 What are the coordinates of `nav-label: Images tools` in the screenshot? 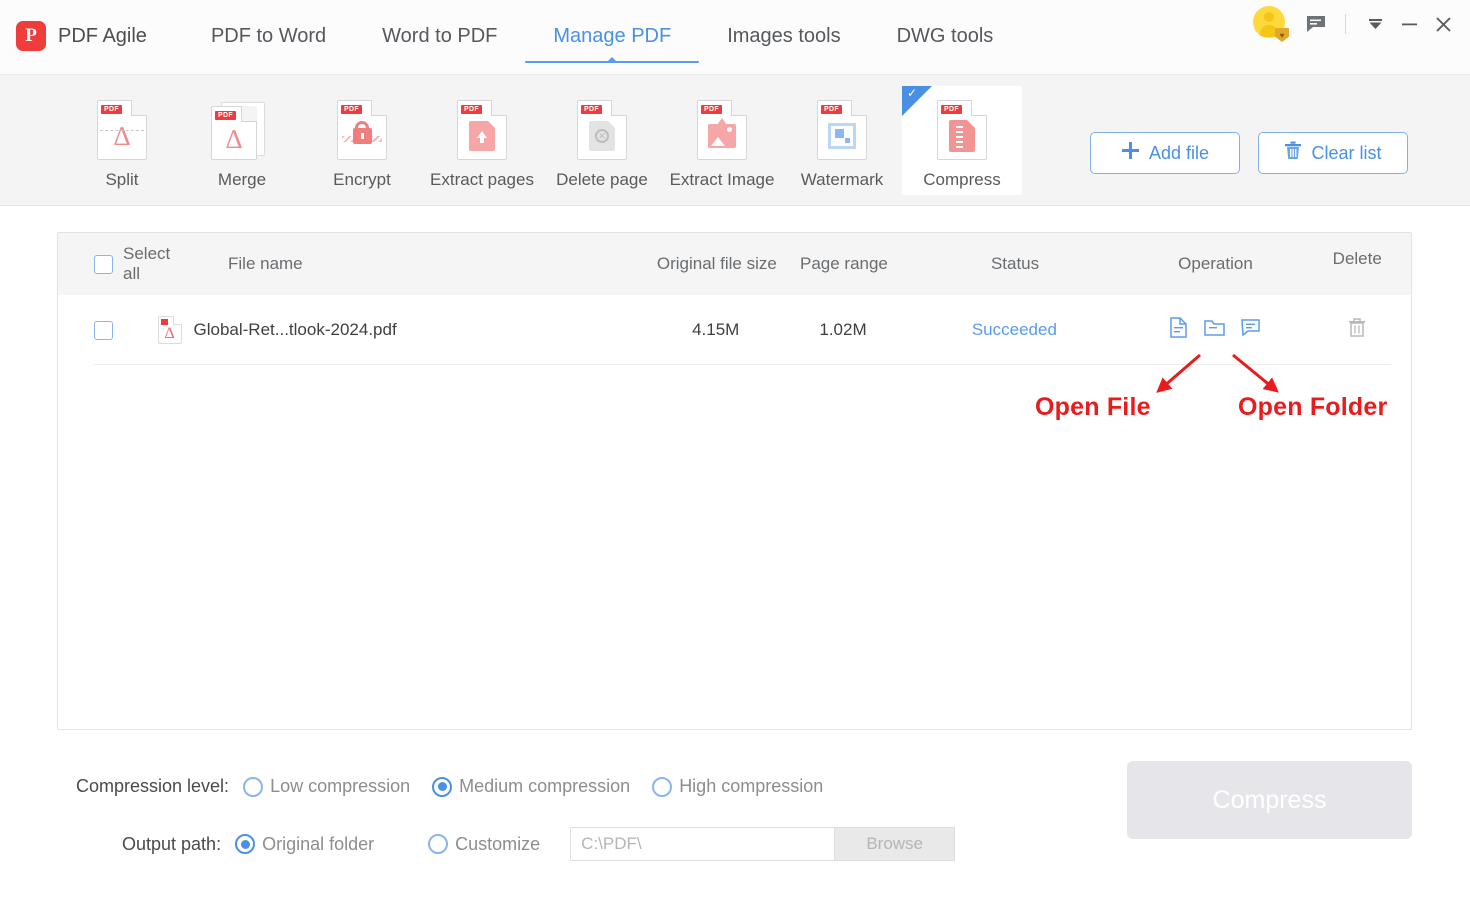 It's located at (784, 36).